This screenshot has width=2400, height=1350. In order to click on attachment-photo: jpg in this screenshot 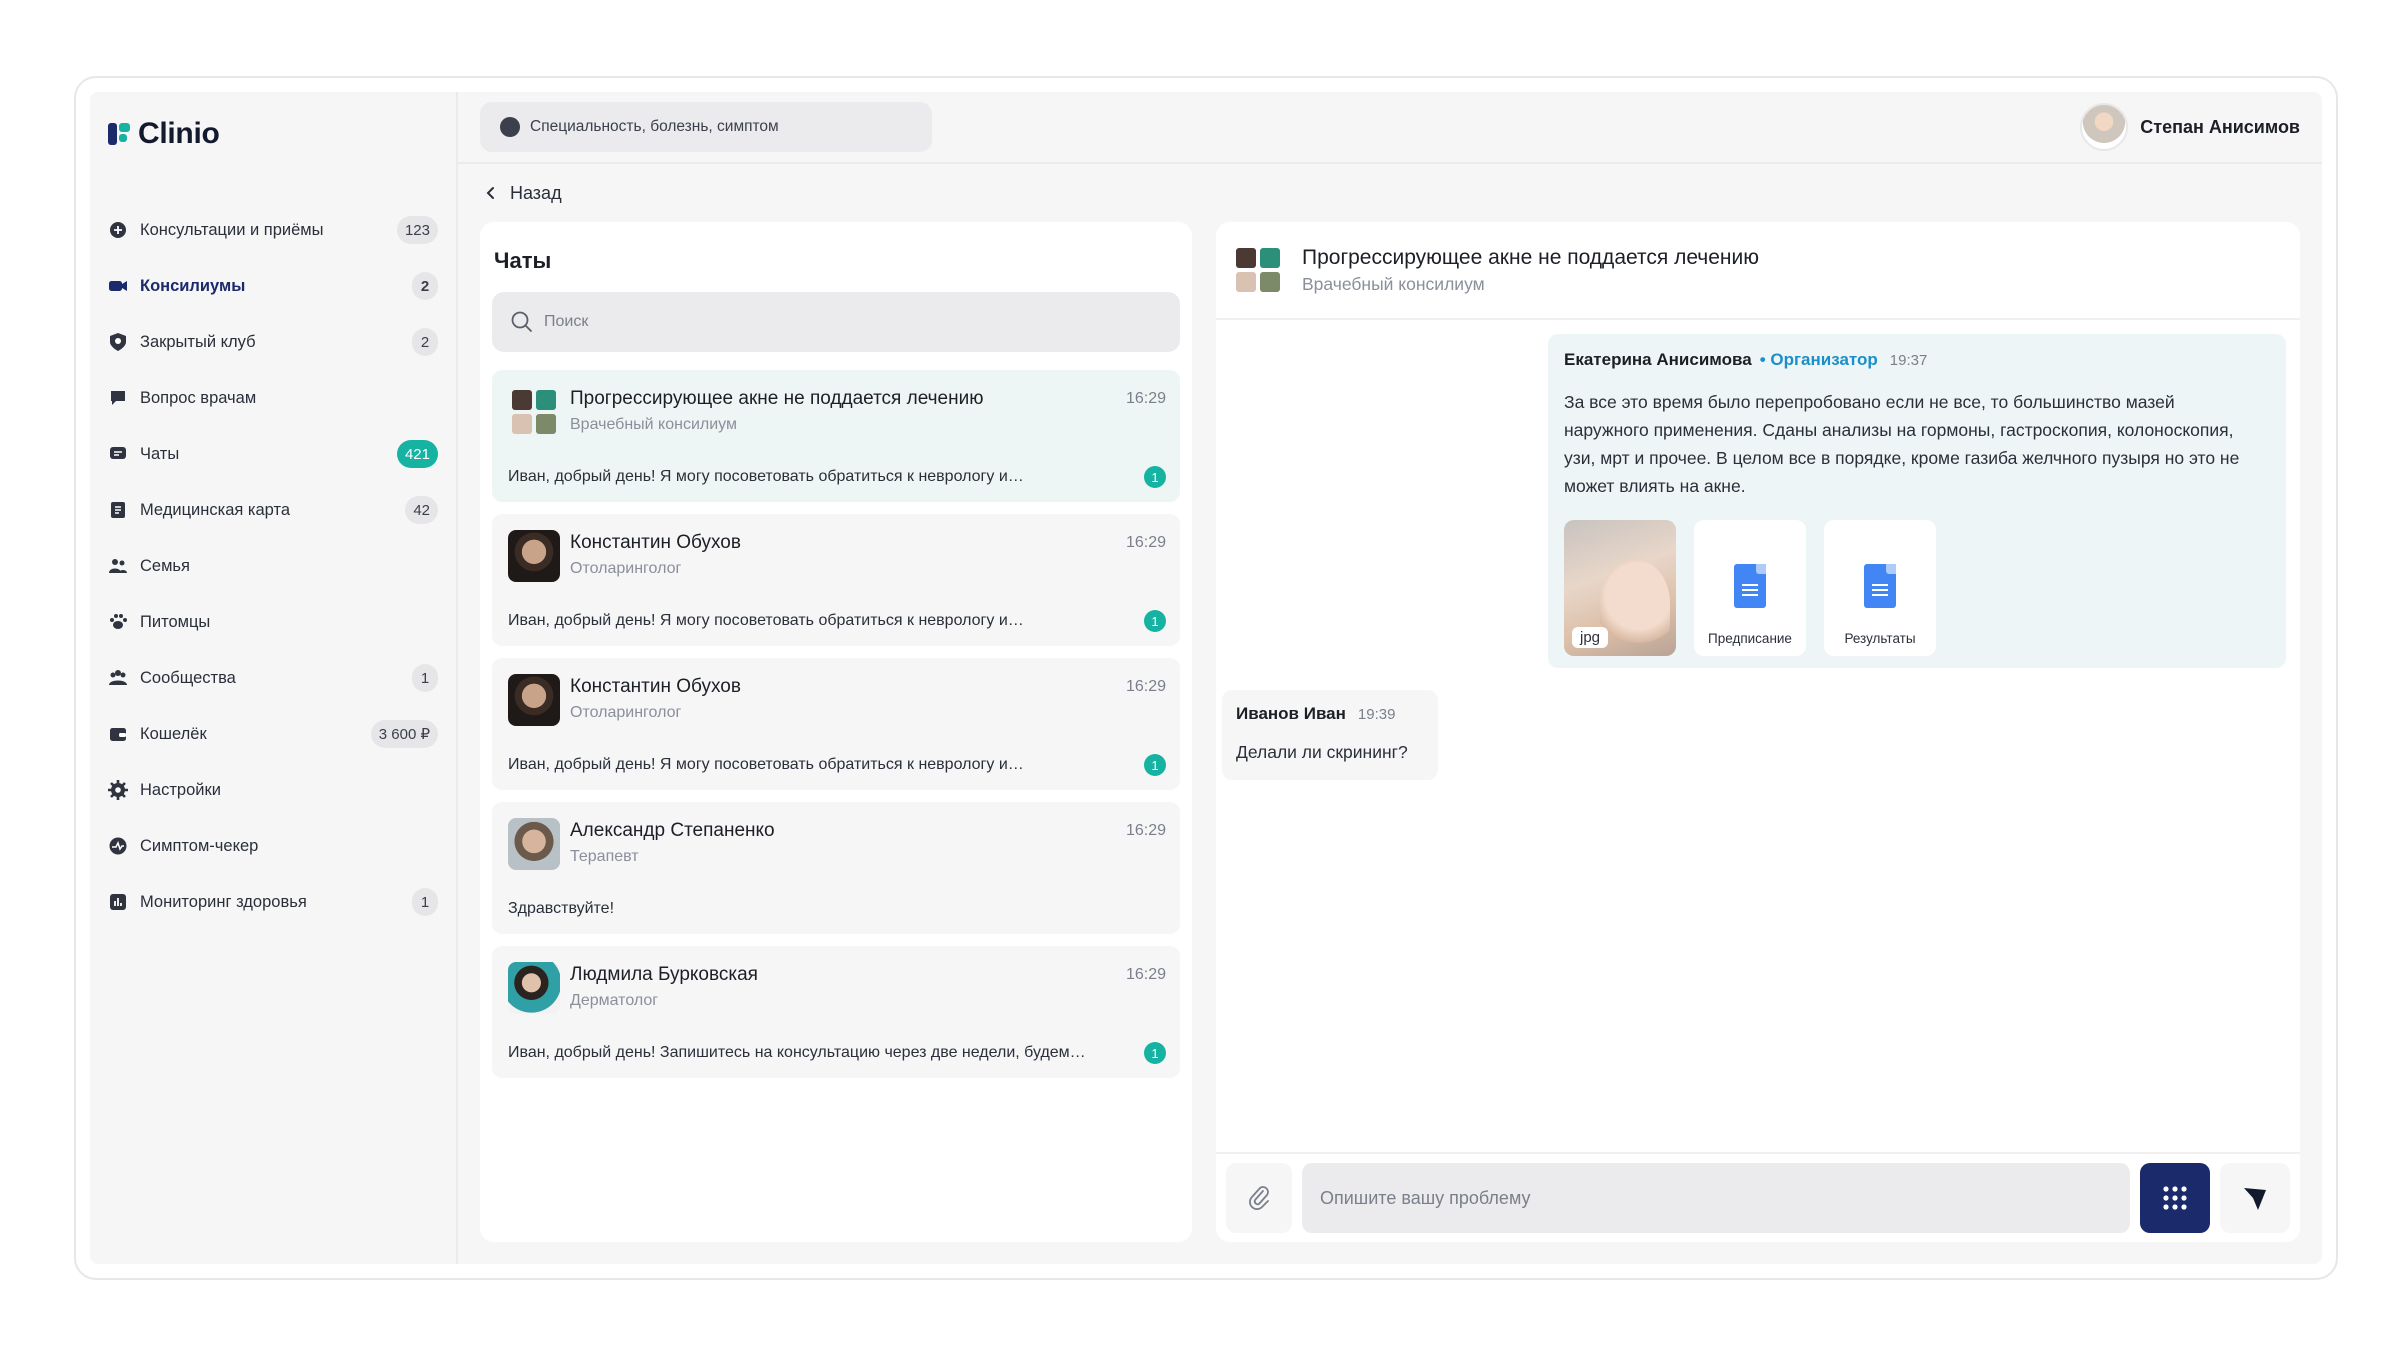, I will do `click(1620, 588)`.